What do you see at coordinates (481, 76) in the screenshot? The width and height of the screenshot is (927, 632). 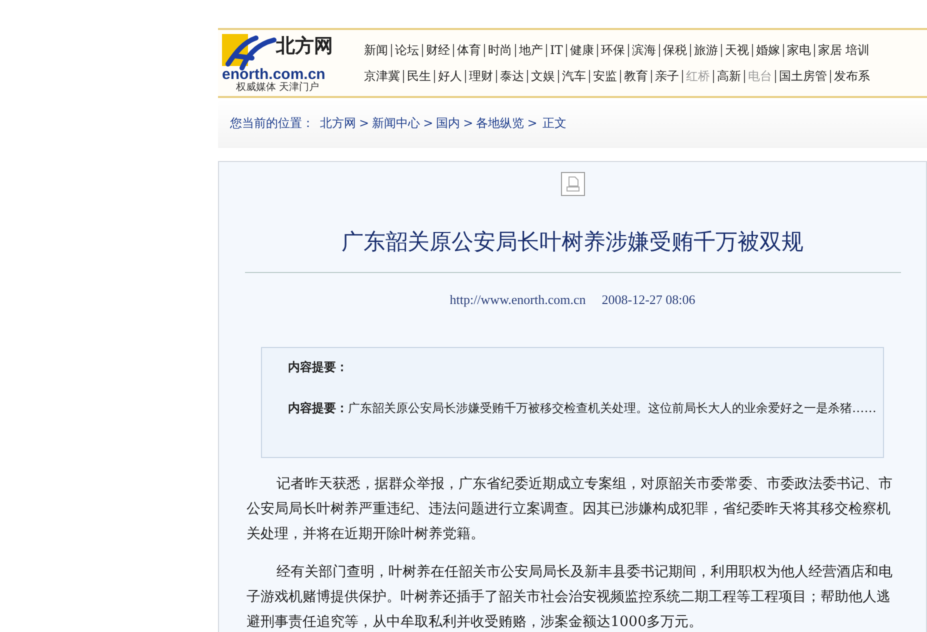 I see `nav-link: 理财` at bounding box center [481, 76].